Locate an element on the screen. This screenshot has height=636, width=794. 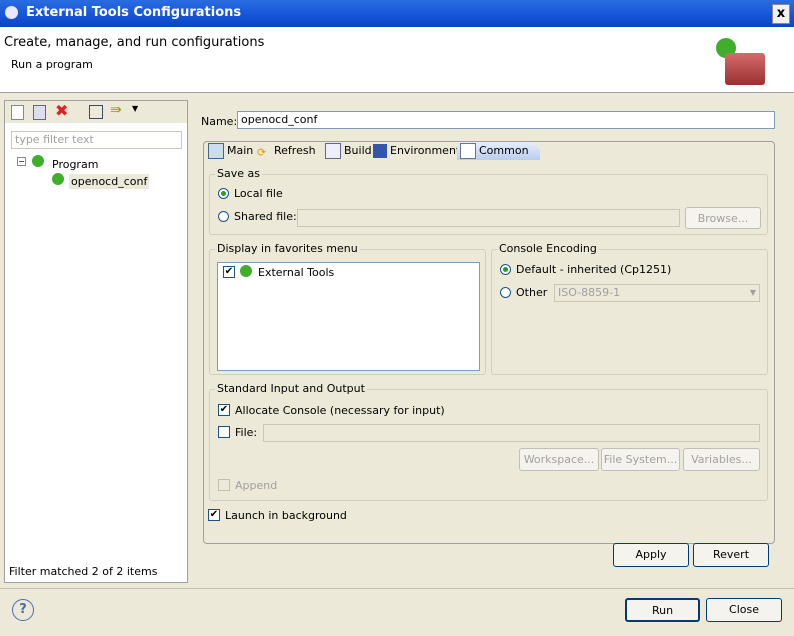
collapse-toggle: − is located at coordinates (21, 161).